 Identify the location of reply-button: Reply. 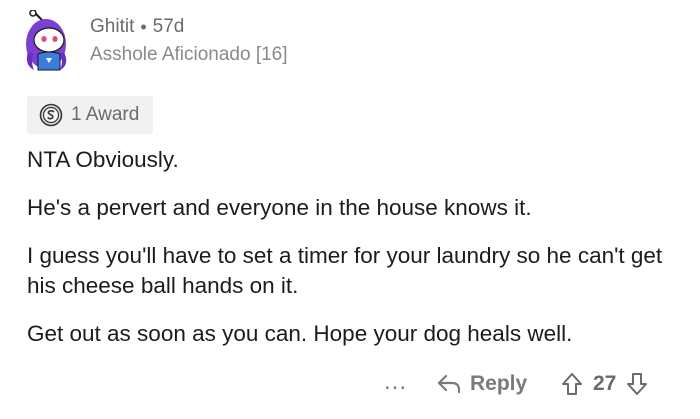
(481, 384).